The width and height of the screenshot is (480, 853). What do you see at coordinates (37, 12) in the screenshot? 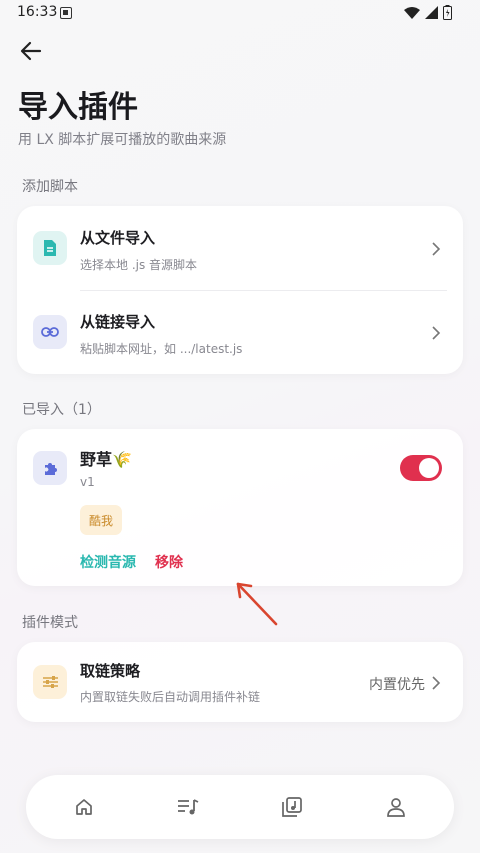
I see `status-time: 16:33` at bounding box center [37, 12].